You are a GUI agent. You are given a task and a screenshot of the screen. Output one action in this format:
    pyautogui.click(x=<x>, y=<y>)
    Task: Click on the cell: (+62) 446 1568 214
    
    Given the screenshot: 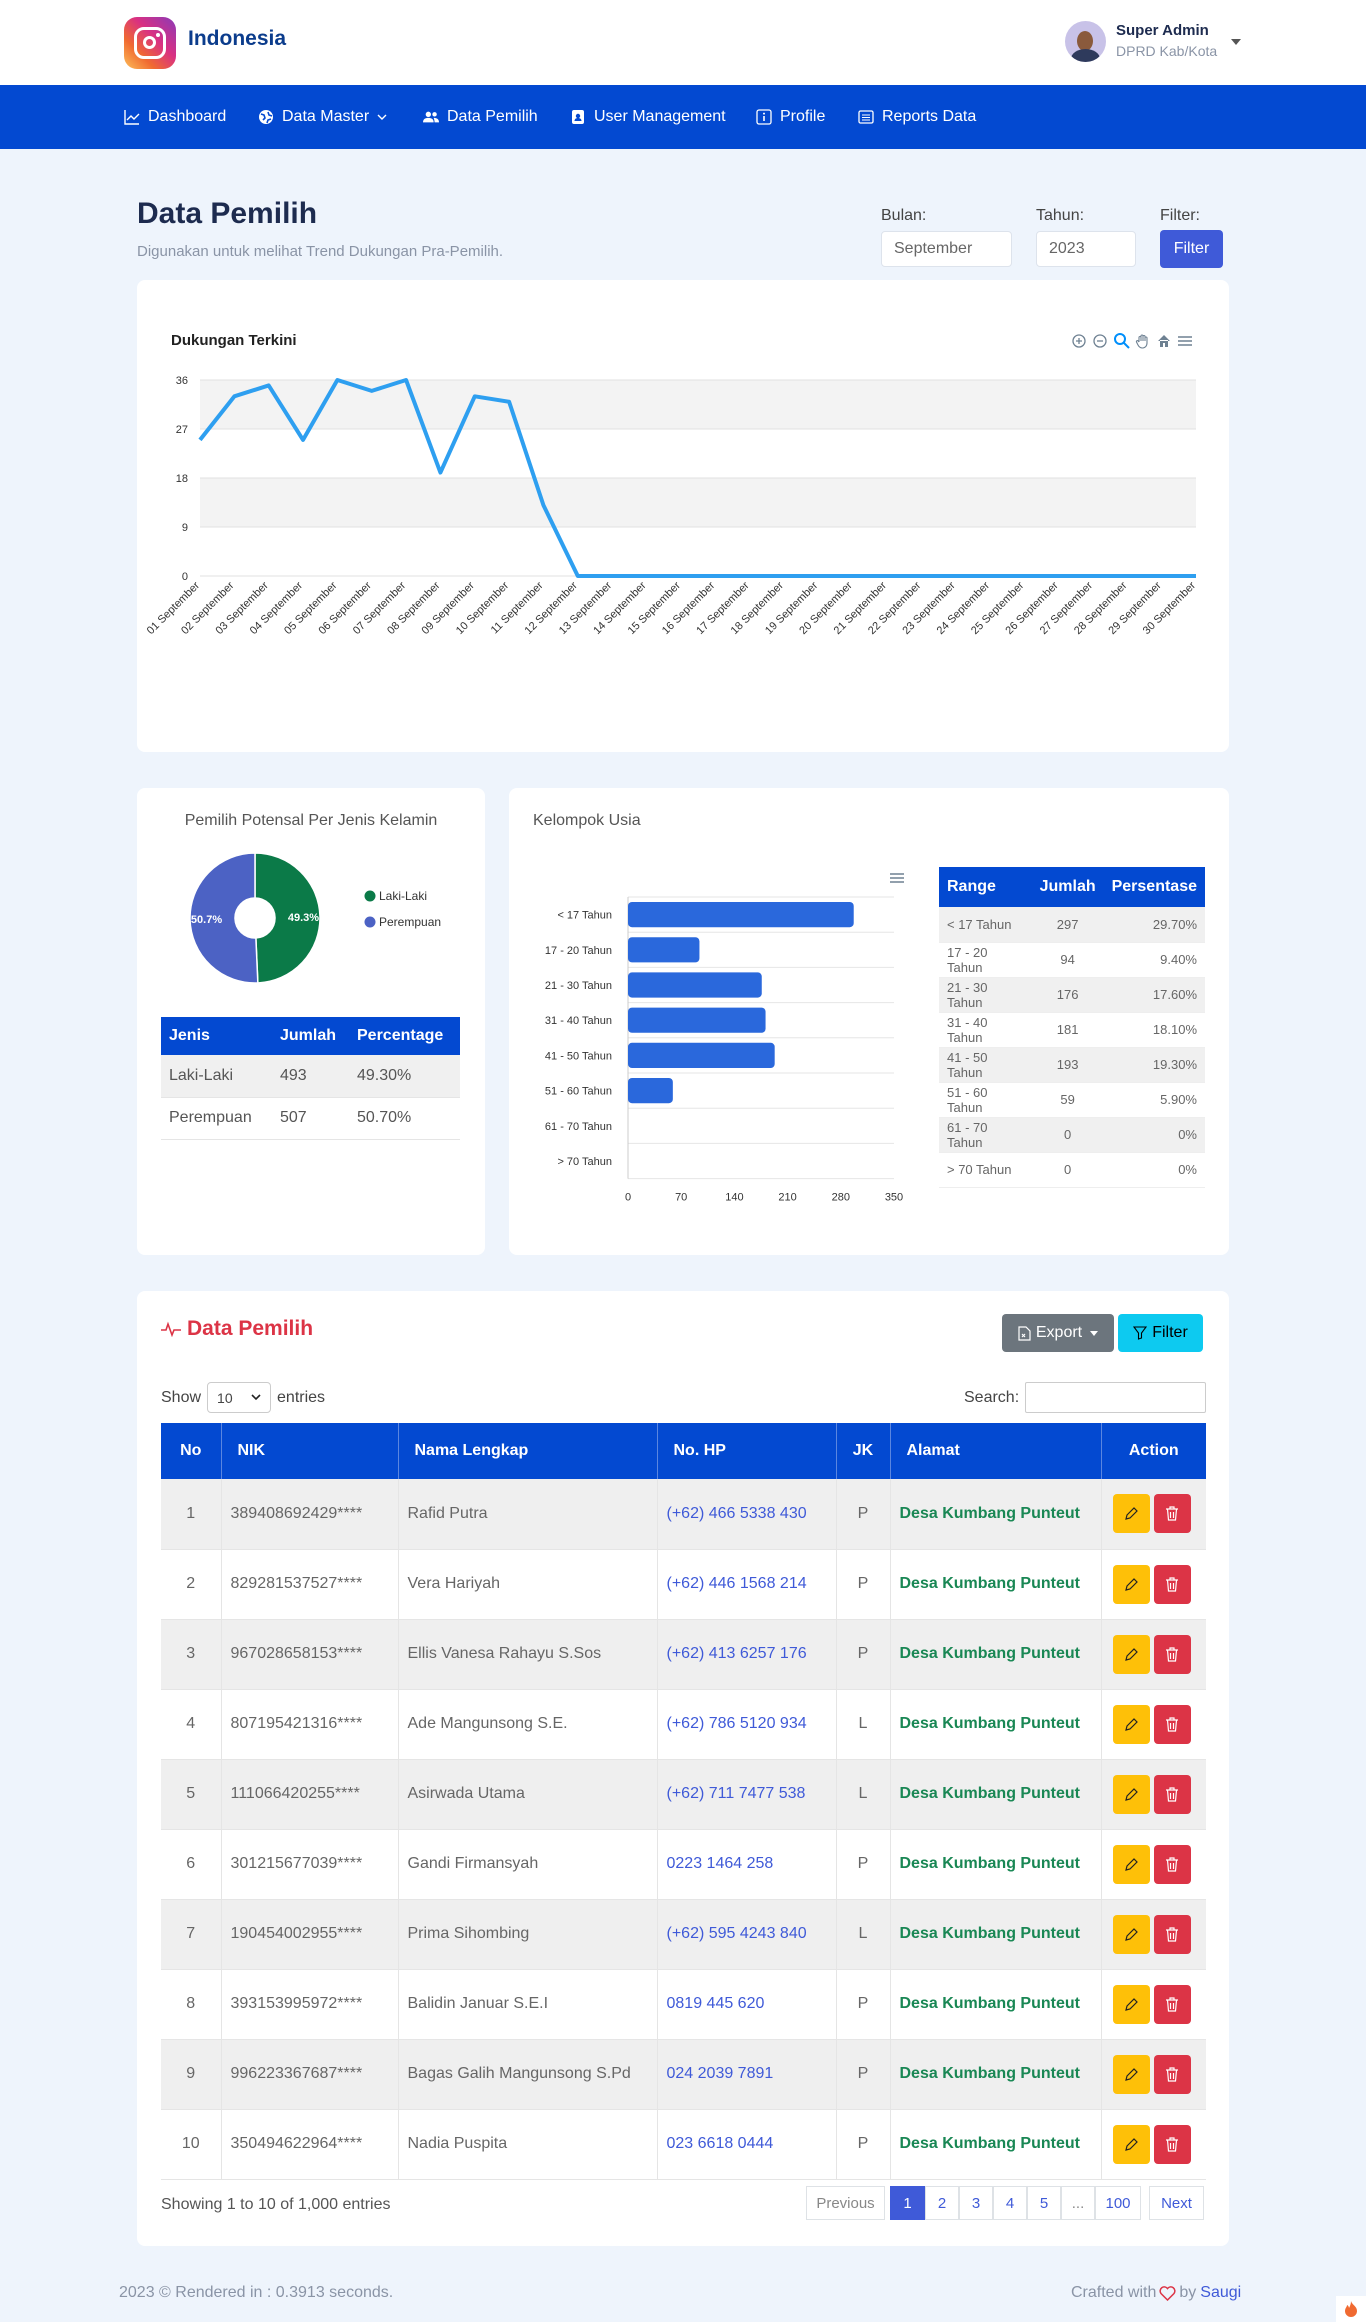 What is the action you would take?
    pyautogui.click(x=747, y=1584)
    